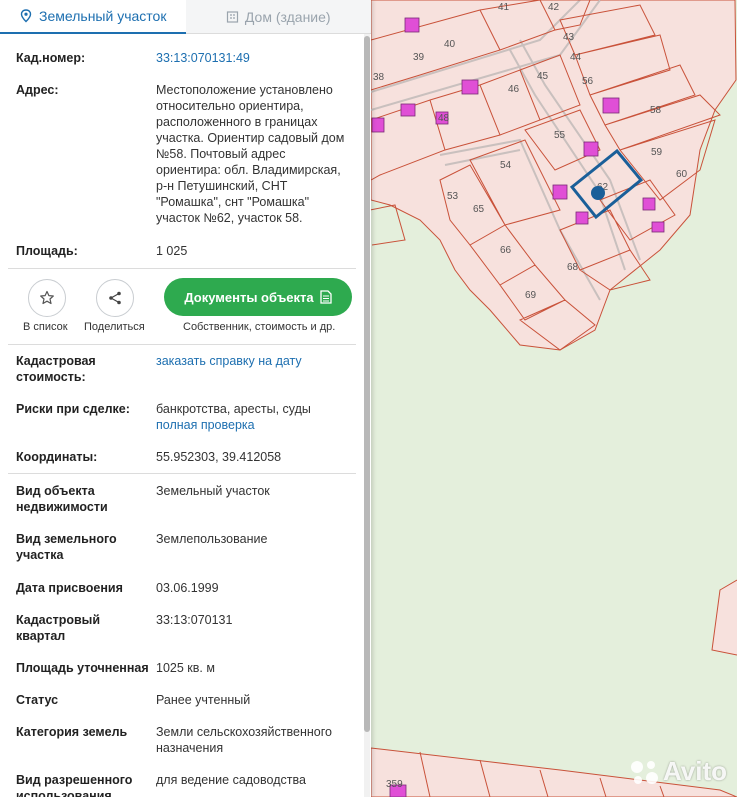  What do you see at coordinates (194, 620) in the screenshot?
I see `quarter-value: 33:13:070131` at bounding box center [194, 620].